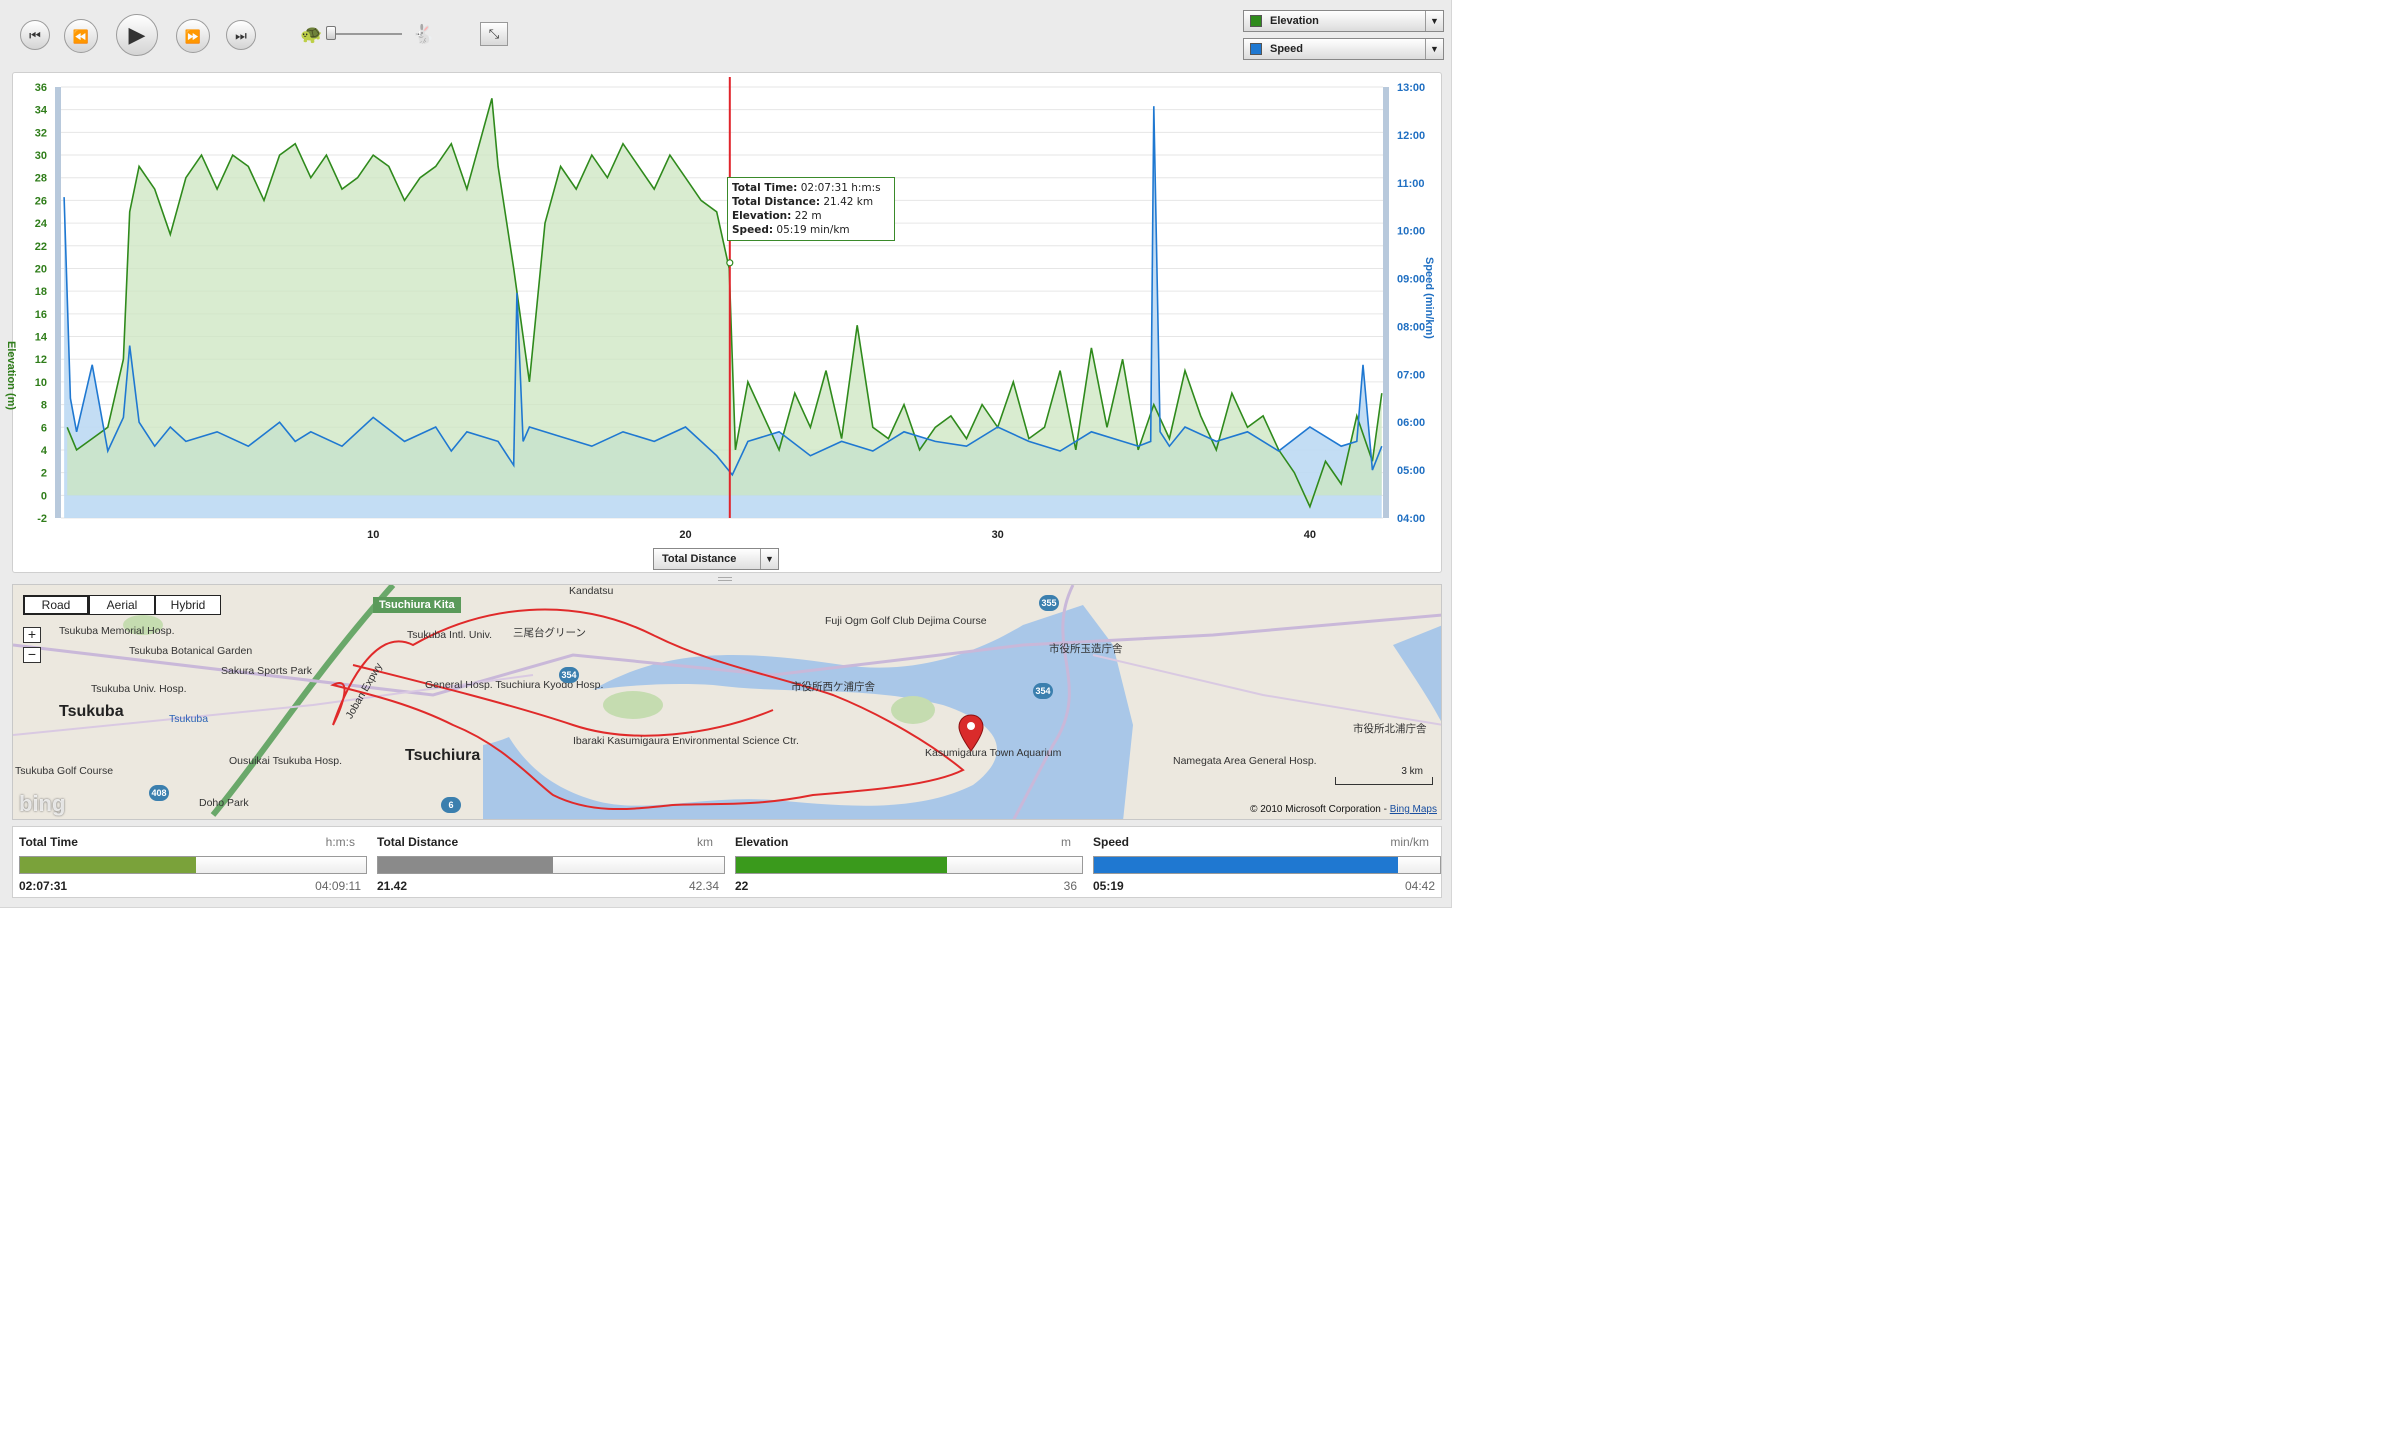 This screenshot has width=2400, height=1446. I want to click on zoom-in-button: +, so click(32, 635).